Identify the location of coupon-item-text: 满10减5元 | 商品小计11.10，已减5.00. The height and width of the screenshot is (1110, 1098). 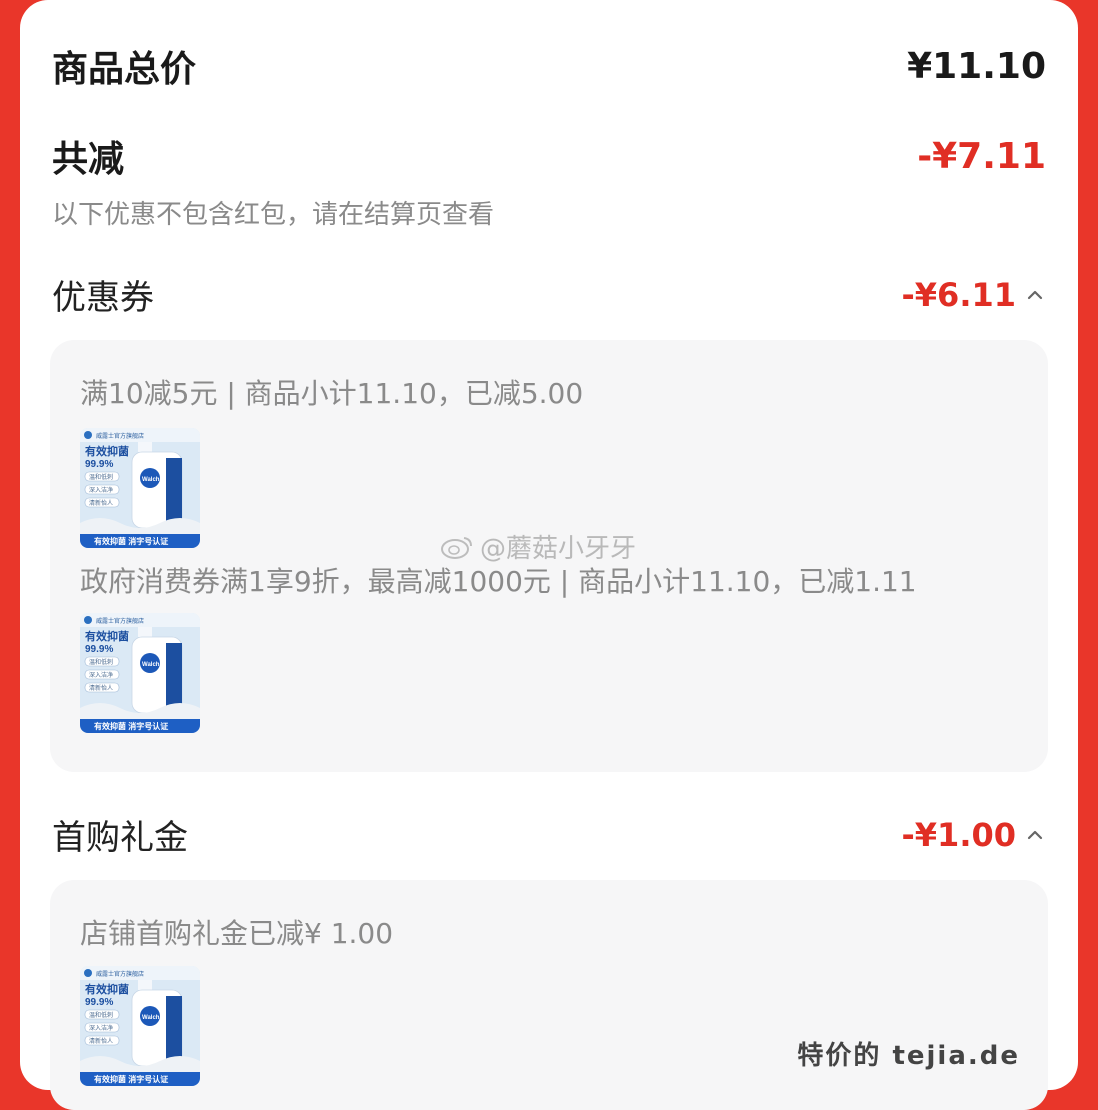
(332, 393).